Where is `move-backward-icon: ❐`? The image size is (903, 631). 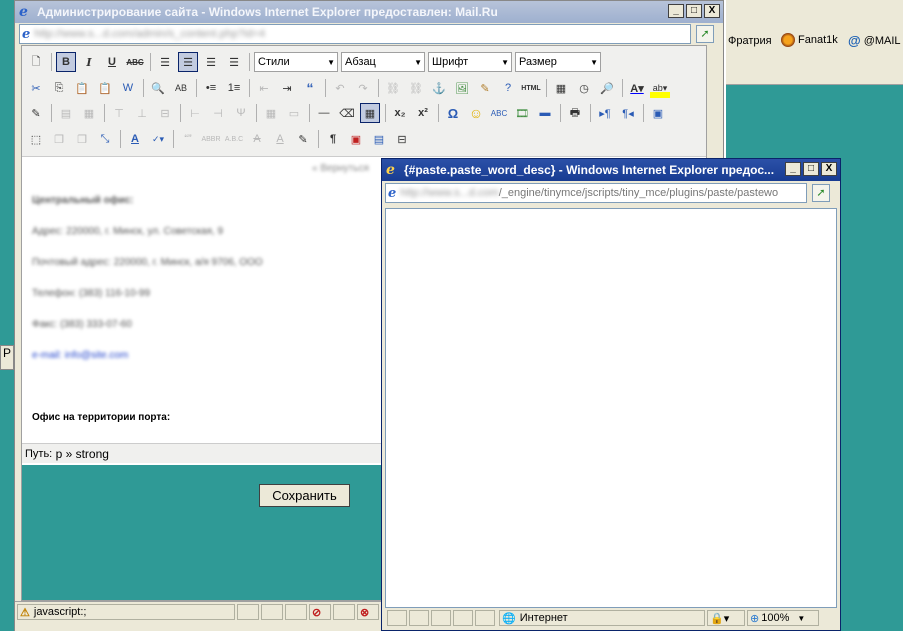 move-backward-icon: ❐ is located at coordinates (82, 139).